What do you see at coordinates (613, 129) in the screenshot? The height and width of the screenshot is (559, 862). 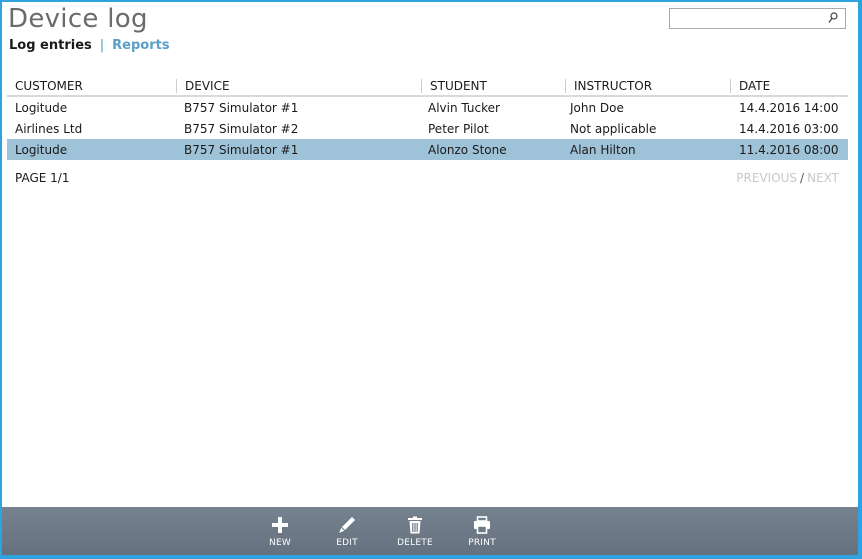 I see `cell-instructor: Not applicable` at bounding box center [613, 129].